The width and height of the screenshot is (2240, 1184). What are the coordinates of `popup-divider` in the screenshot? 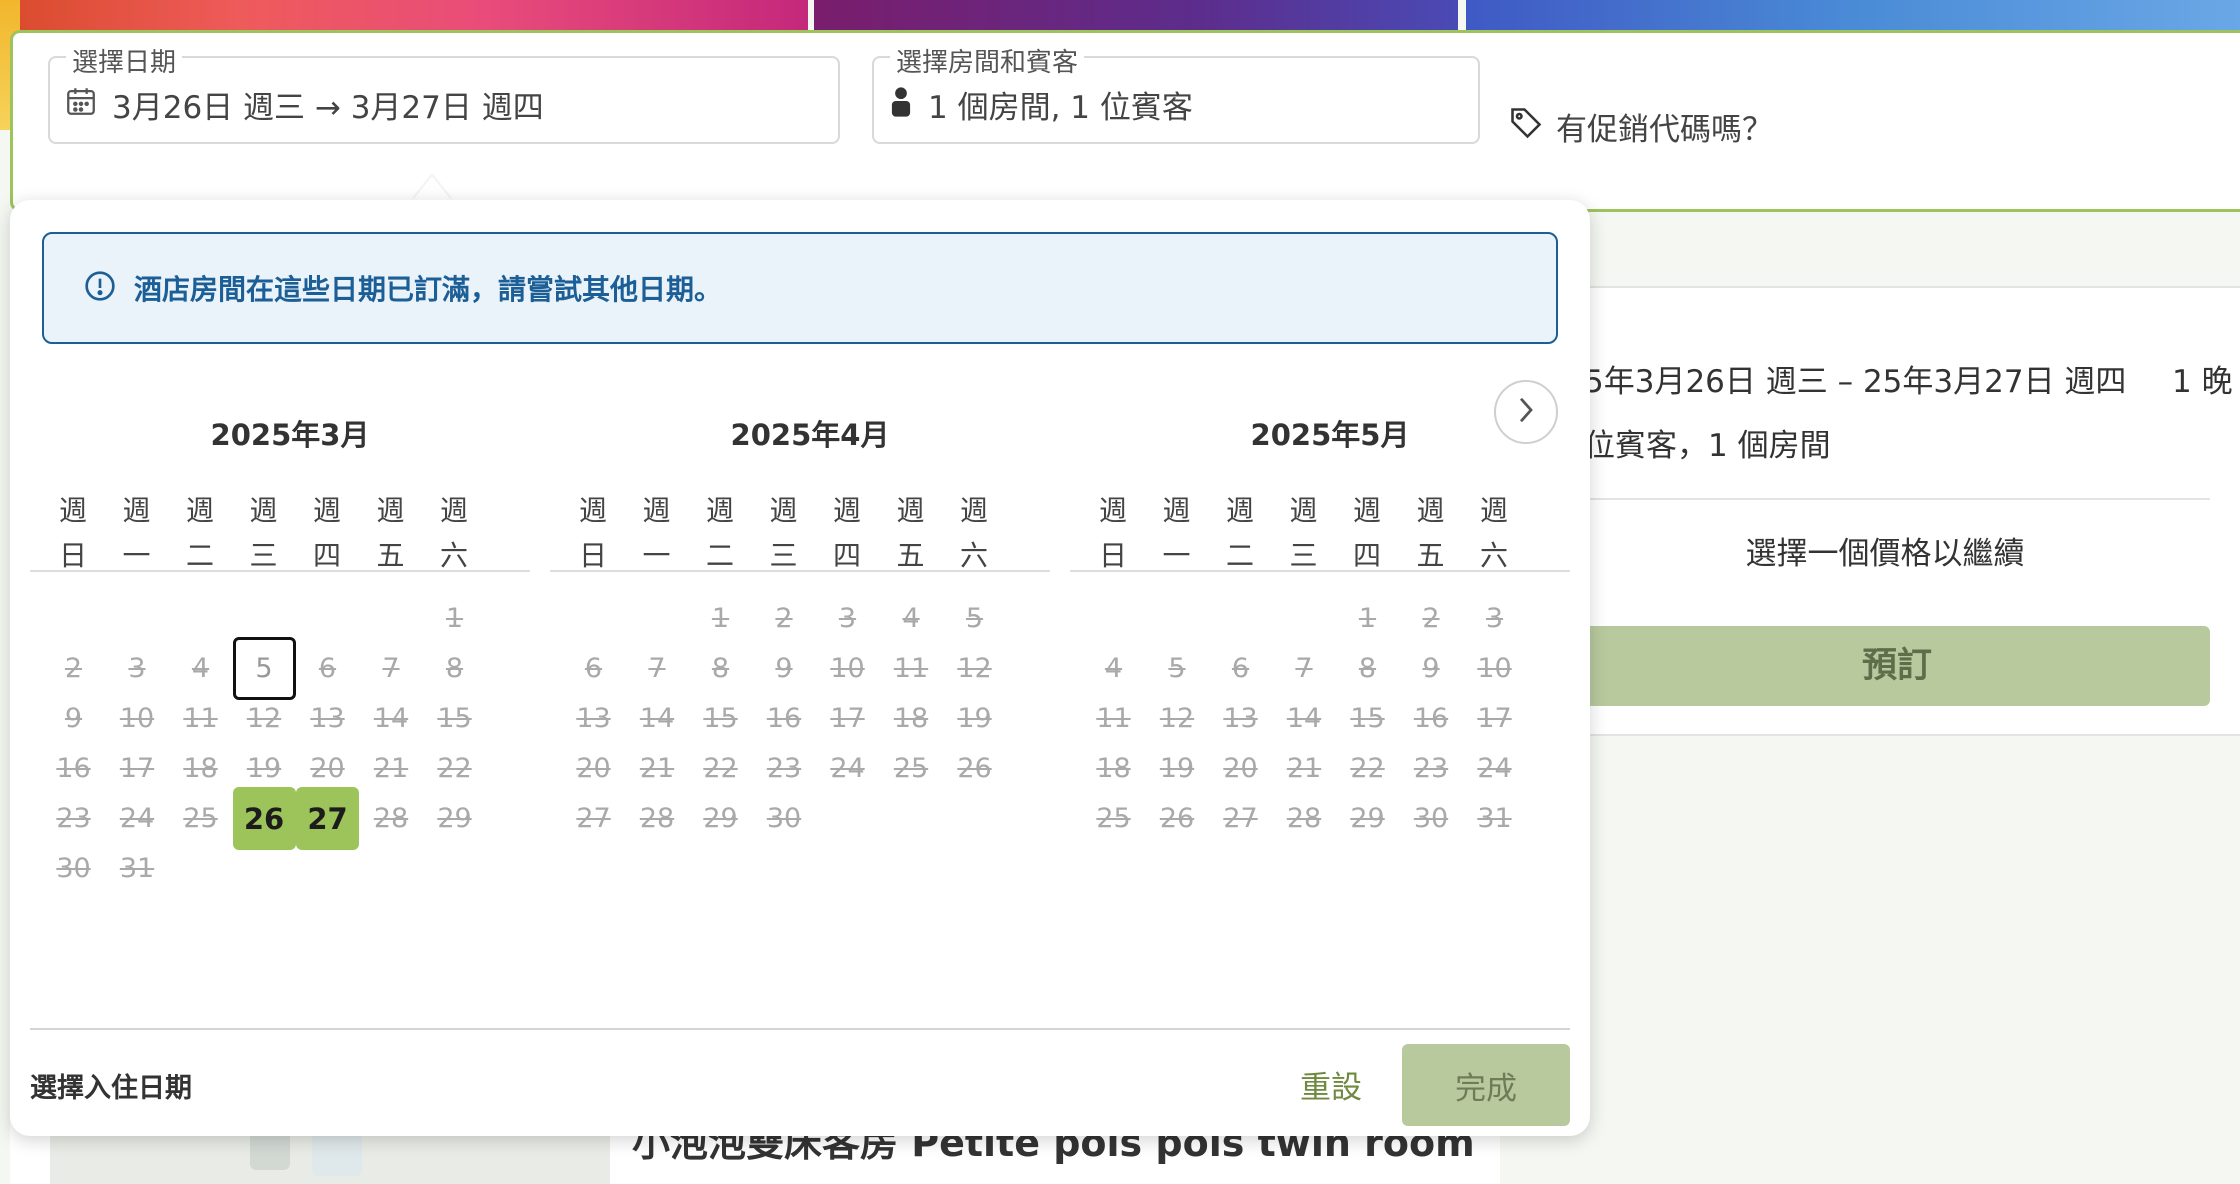 It's located at (800, 1029).